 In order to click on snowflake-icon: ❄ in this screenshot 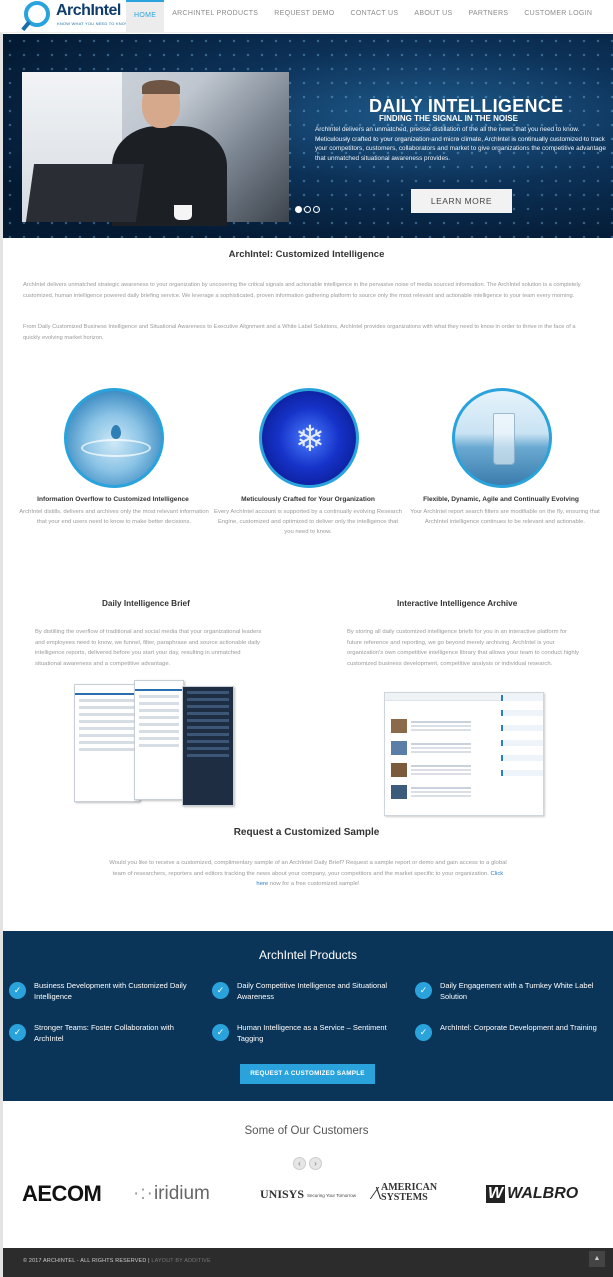, I will do `click(310, 438)`.